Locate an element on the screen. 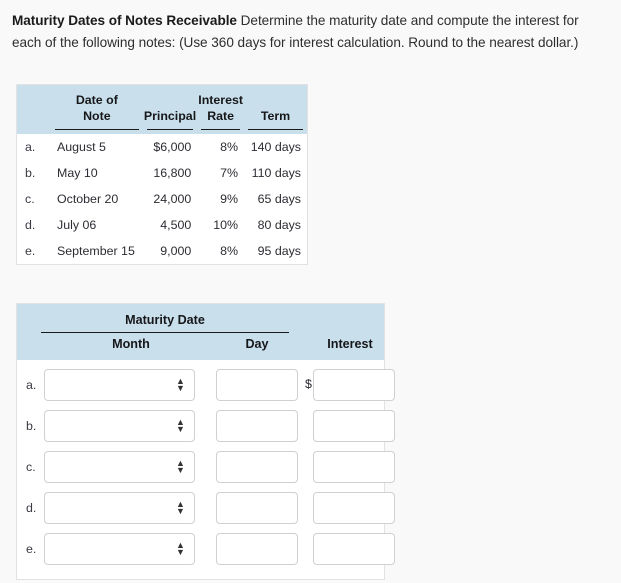 The width and height of the screenshot is (621, 583). notes-header-date-line2: Note is located at coordinates (97, 116).